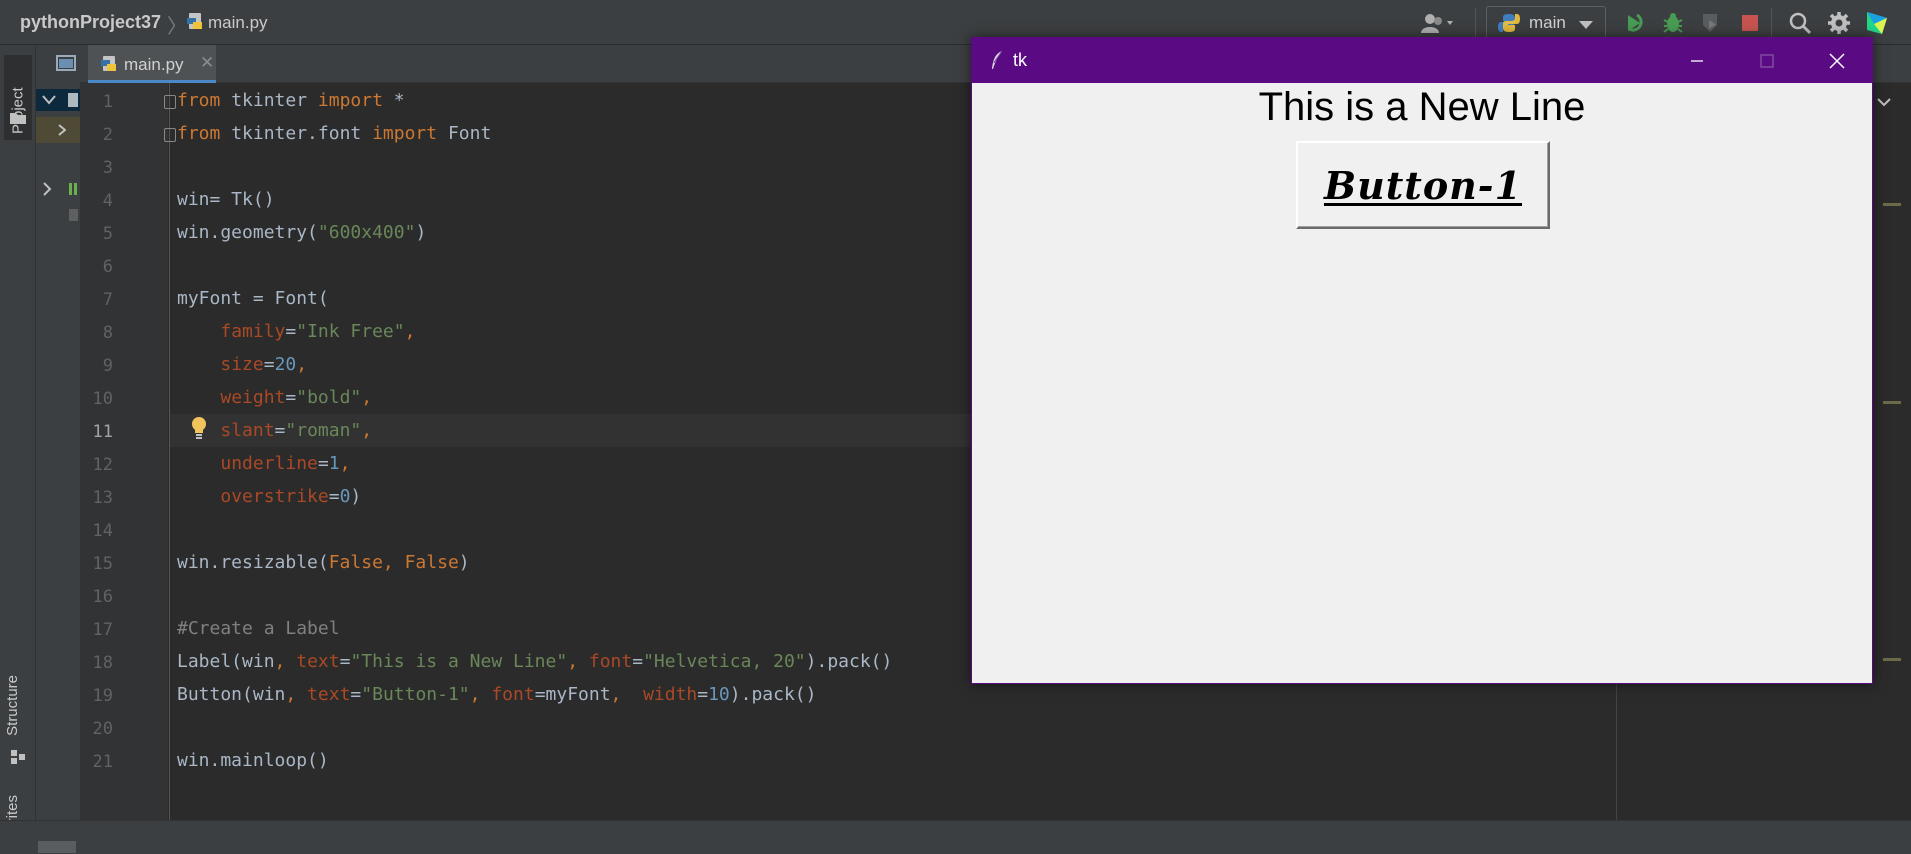 The width and height of the screenshot is (1911, 854). Describe the element at coordinates (107, 102) in the screenshot. I see `line-number: 1` at that location.